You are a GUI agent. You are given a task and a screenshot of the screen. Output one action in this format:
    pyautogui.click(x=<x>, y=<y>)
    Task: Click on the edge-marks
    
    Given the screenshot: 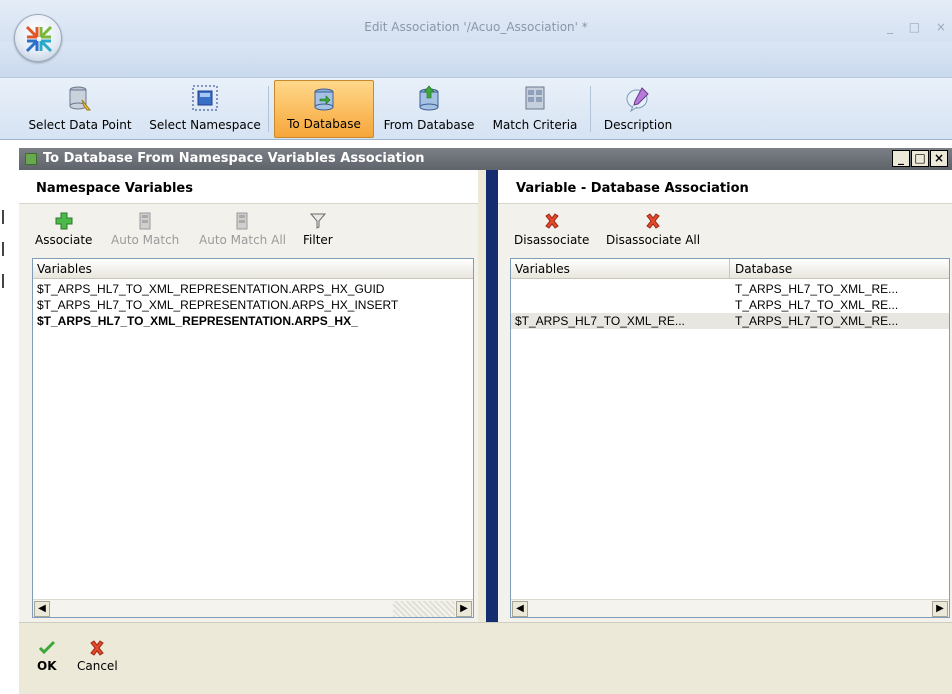 What is the action you would take?
    pyautogui.click(x=4, y=250)
    